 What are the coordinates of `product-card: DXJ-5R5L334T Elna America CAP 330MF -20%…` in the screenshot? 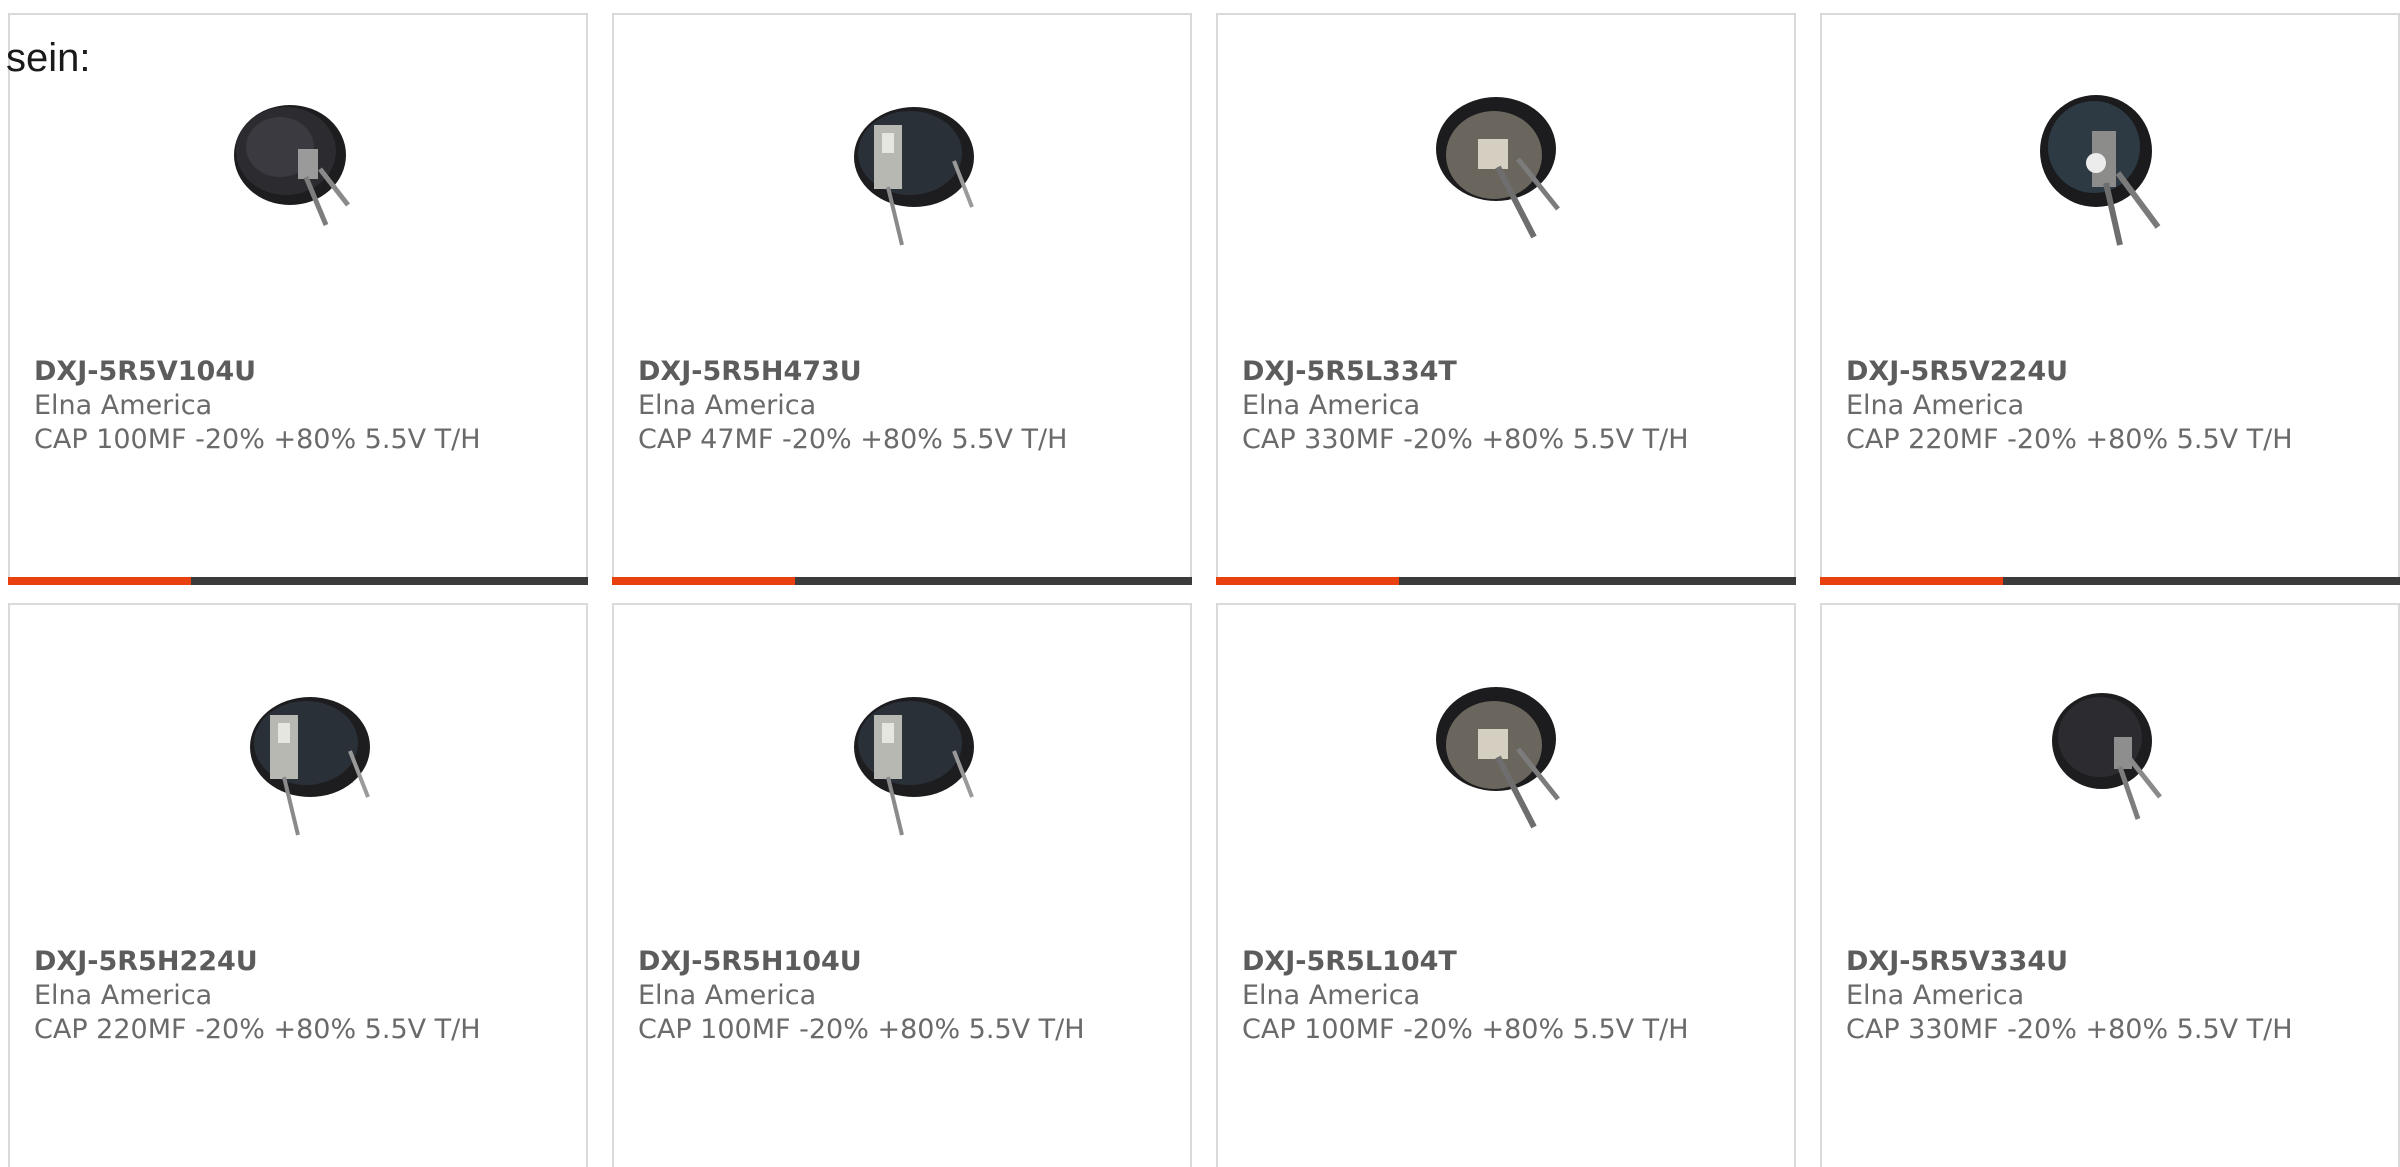 It's located at (1506, 299).